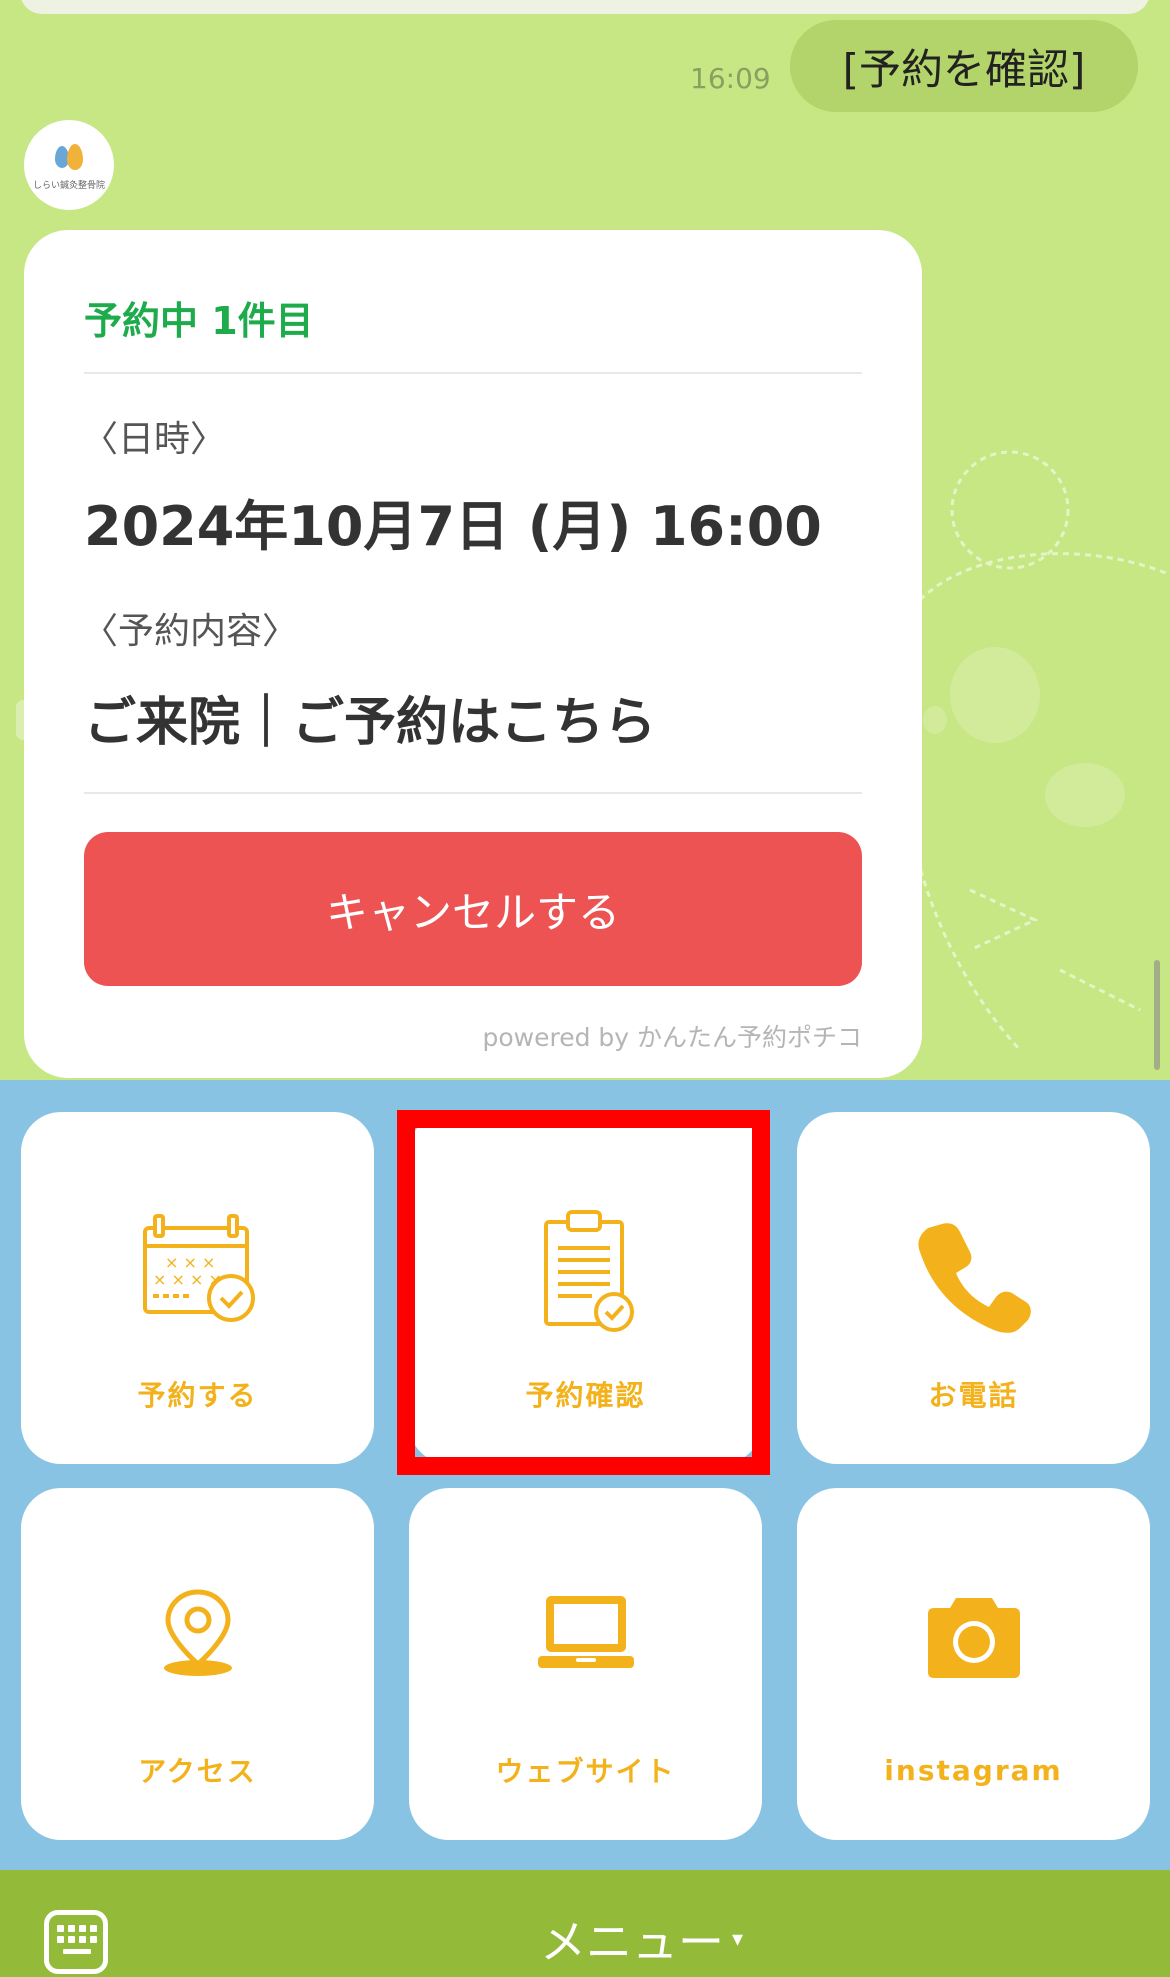 This screenshot has height=1977, width=1170. I want to click on sent-message-bubble: [予約を確認], so click(964, 66).